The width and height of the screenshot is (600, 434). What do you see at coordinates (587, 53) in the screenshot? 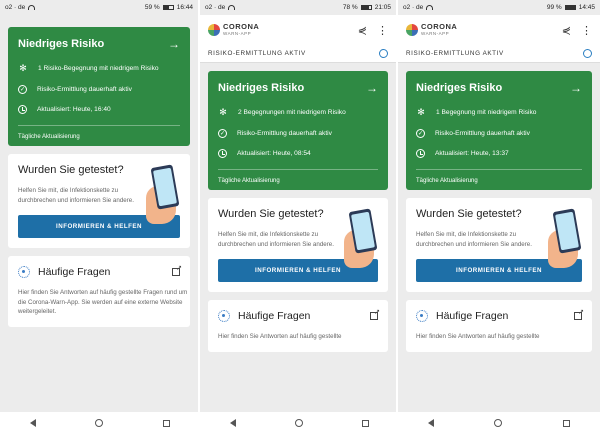
I see `status-ring-icon` at bounding box center [587, 53].